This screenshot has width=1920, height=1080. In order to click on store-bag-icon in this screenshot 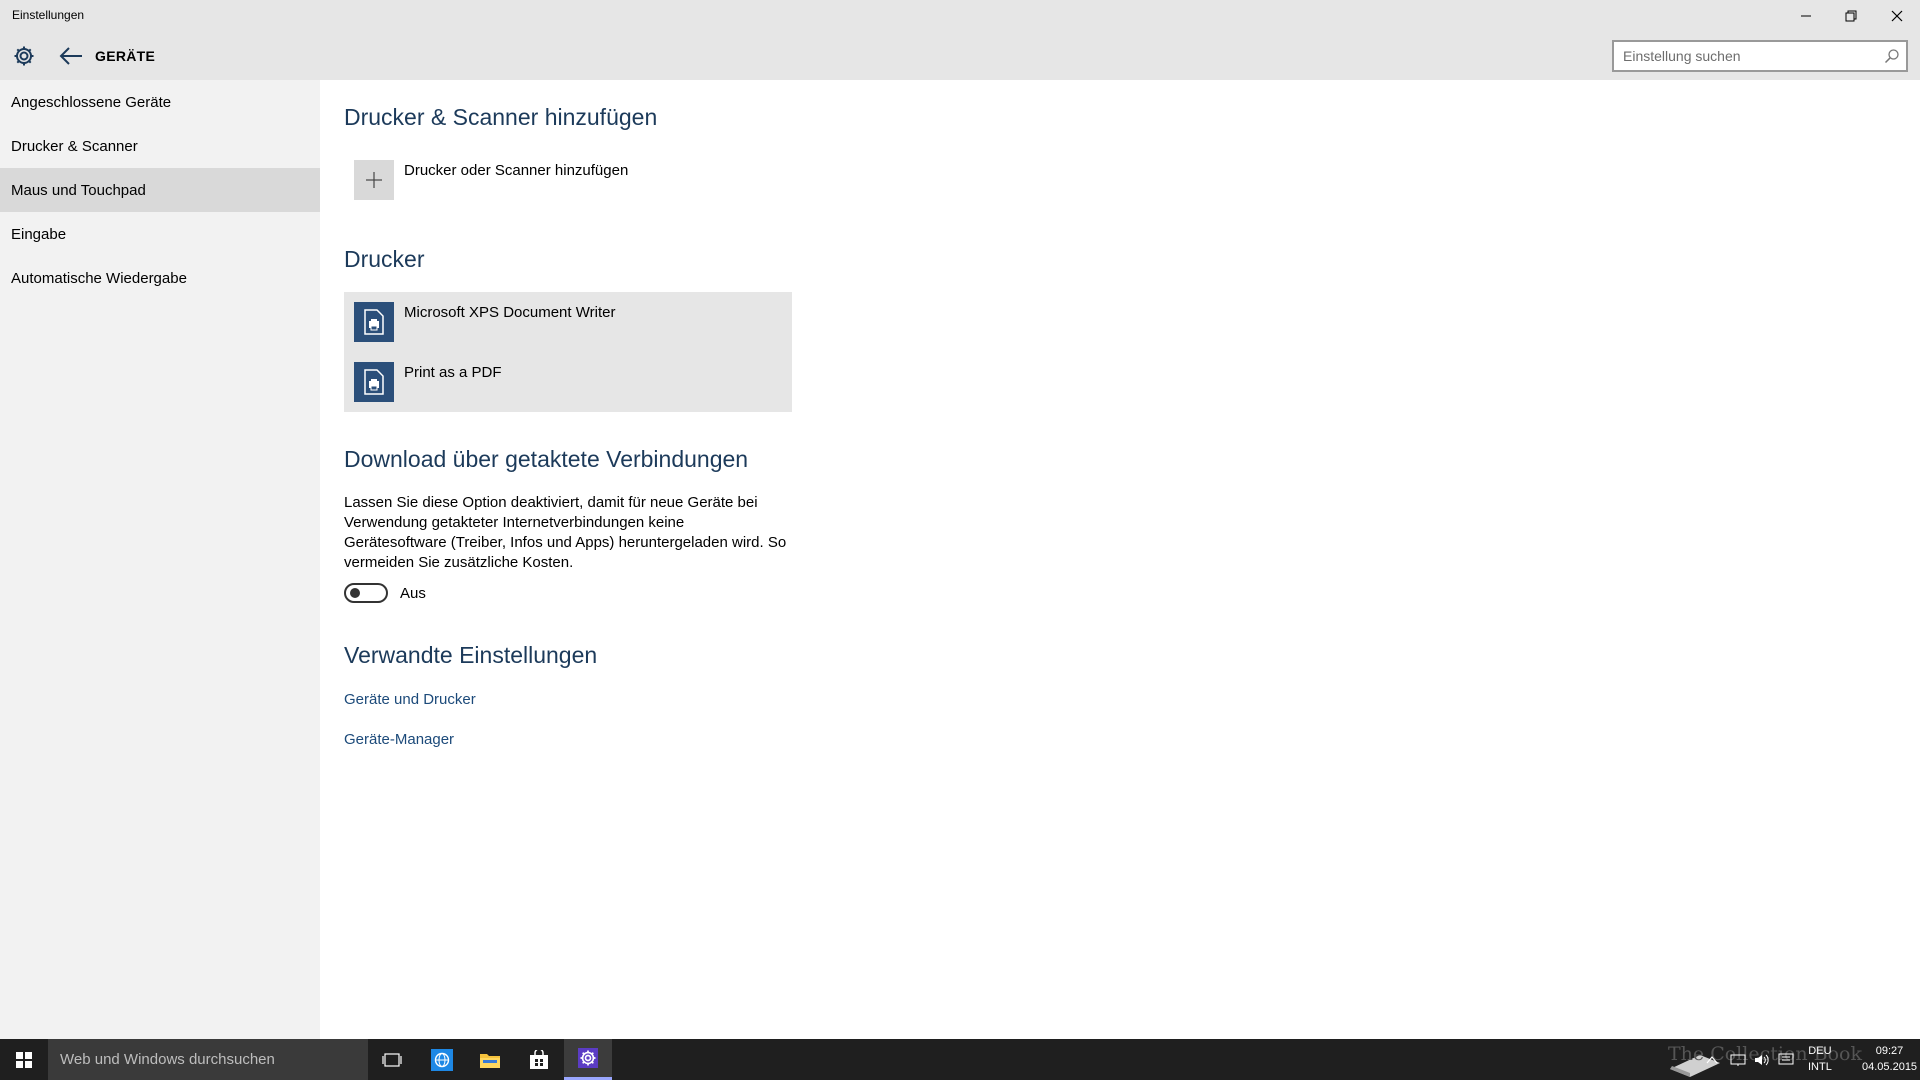, I will do `click(539, 1059)`.